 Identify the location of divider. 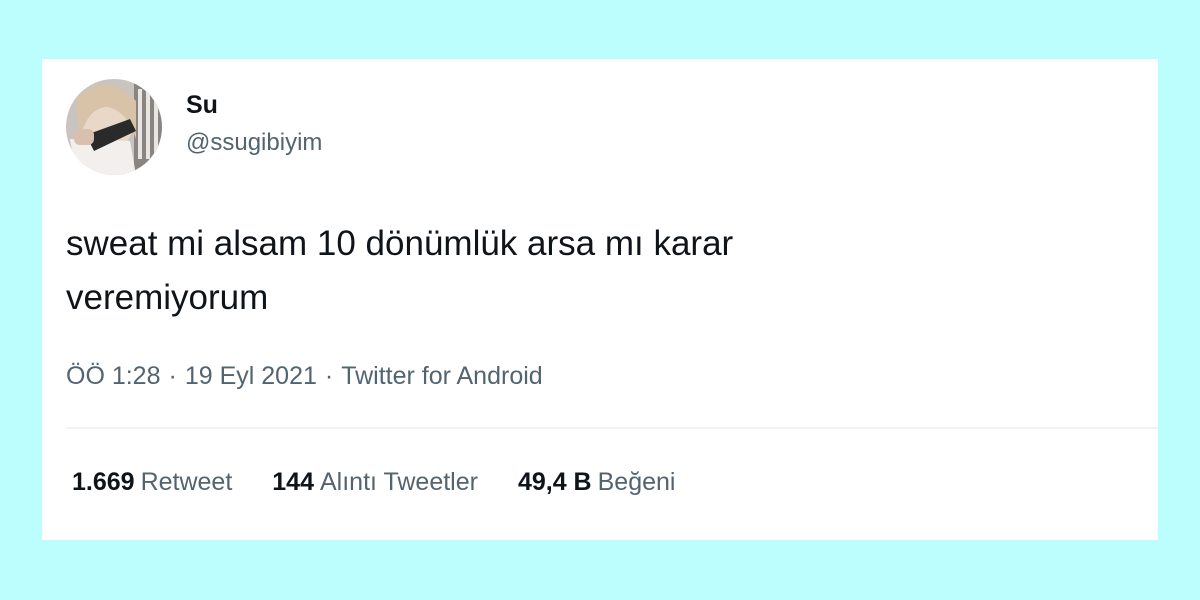
(612, 428).